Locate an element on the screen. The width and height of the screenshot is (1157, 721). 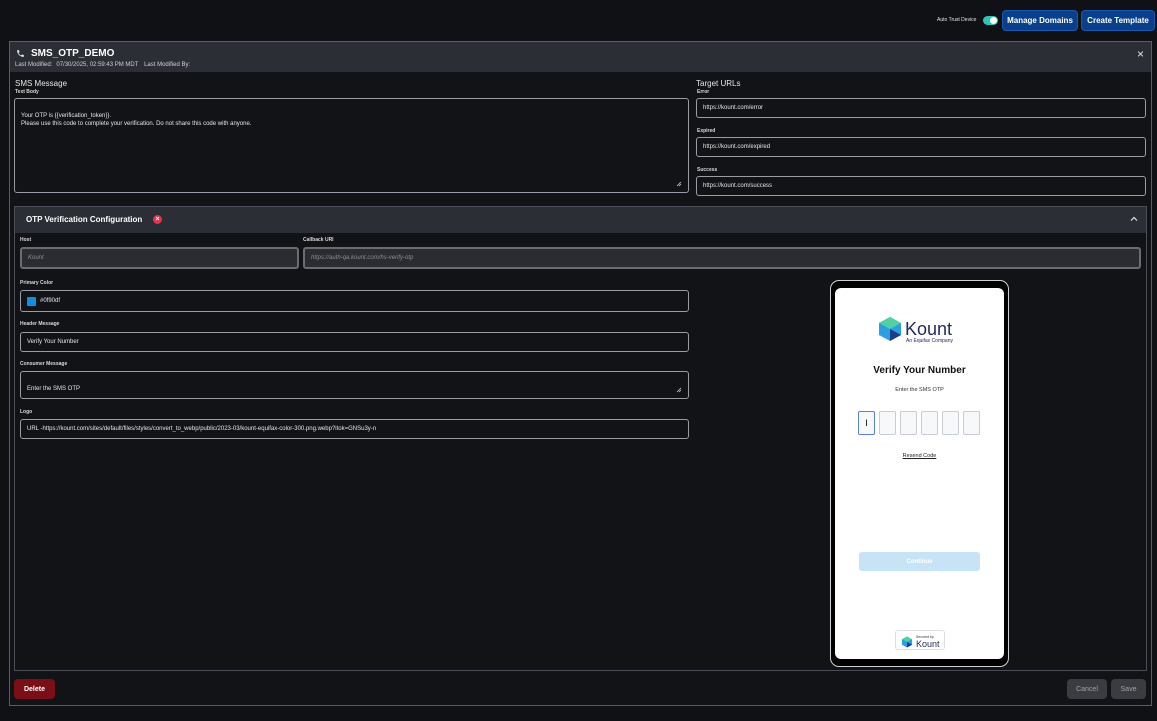
secured-by-kount-badge: Secured by Kount is located at coordinates (920, 640).